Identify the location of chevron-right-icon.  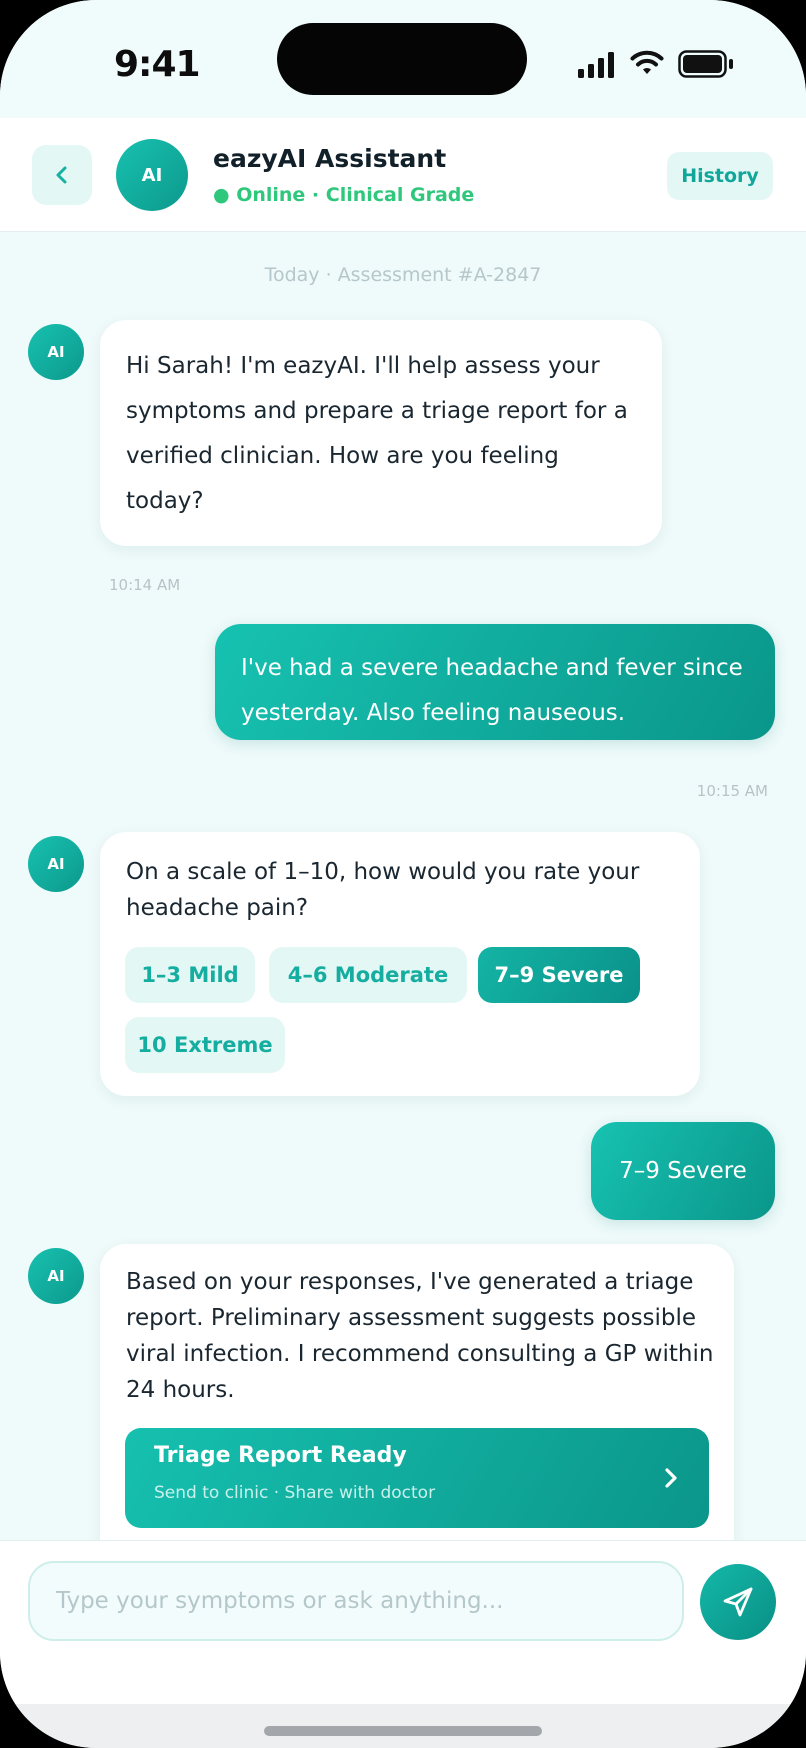
(671, 1478).